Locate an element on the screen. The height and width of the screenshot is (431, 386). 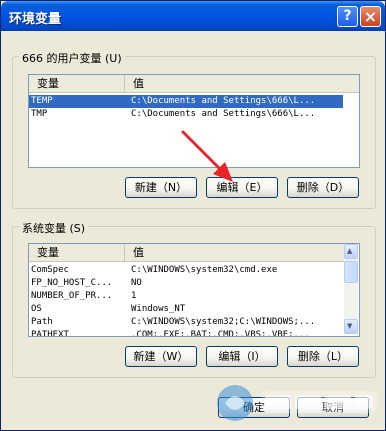
close-button: × is located at coordinates (370, 16).